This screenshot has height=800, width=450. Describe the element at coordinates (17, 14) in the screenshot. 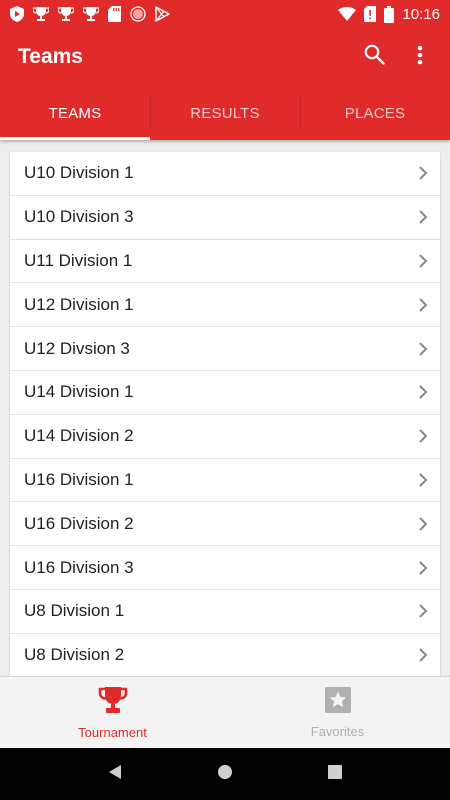

I see `shield-notification-icon` at that location.